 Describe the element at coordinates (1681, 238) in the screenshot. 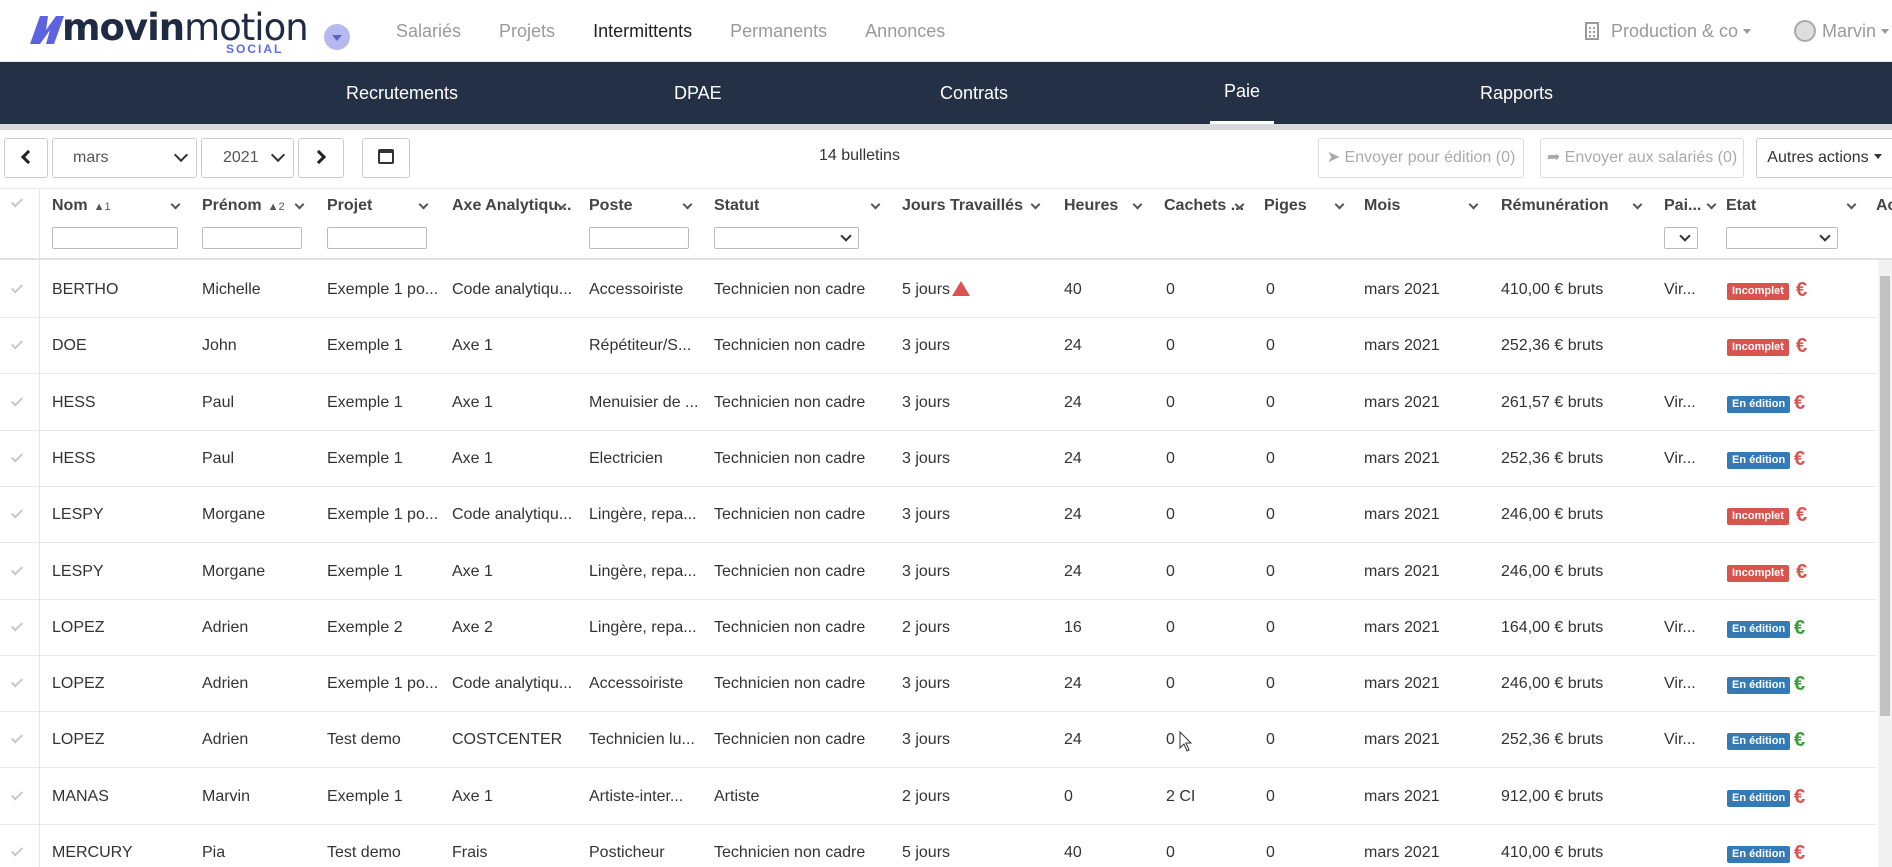

I see `paiement-filter-select` at that location.